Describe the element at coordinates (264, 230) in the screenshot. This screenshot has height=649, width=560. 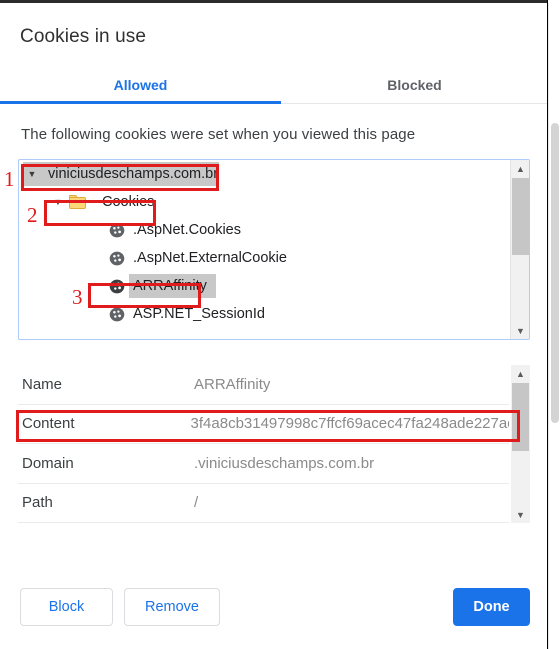
I see `tree-cookie-aspnet-cookies: .AspNet.Cookies` at that location.